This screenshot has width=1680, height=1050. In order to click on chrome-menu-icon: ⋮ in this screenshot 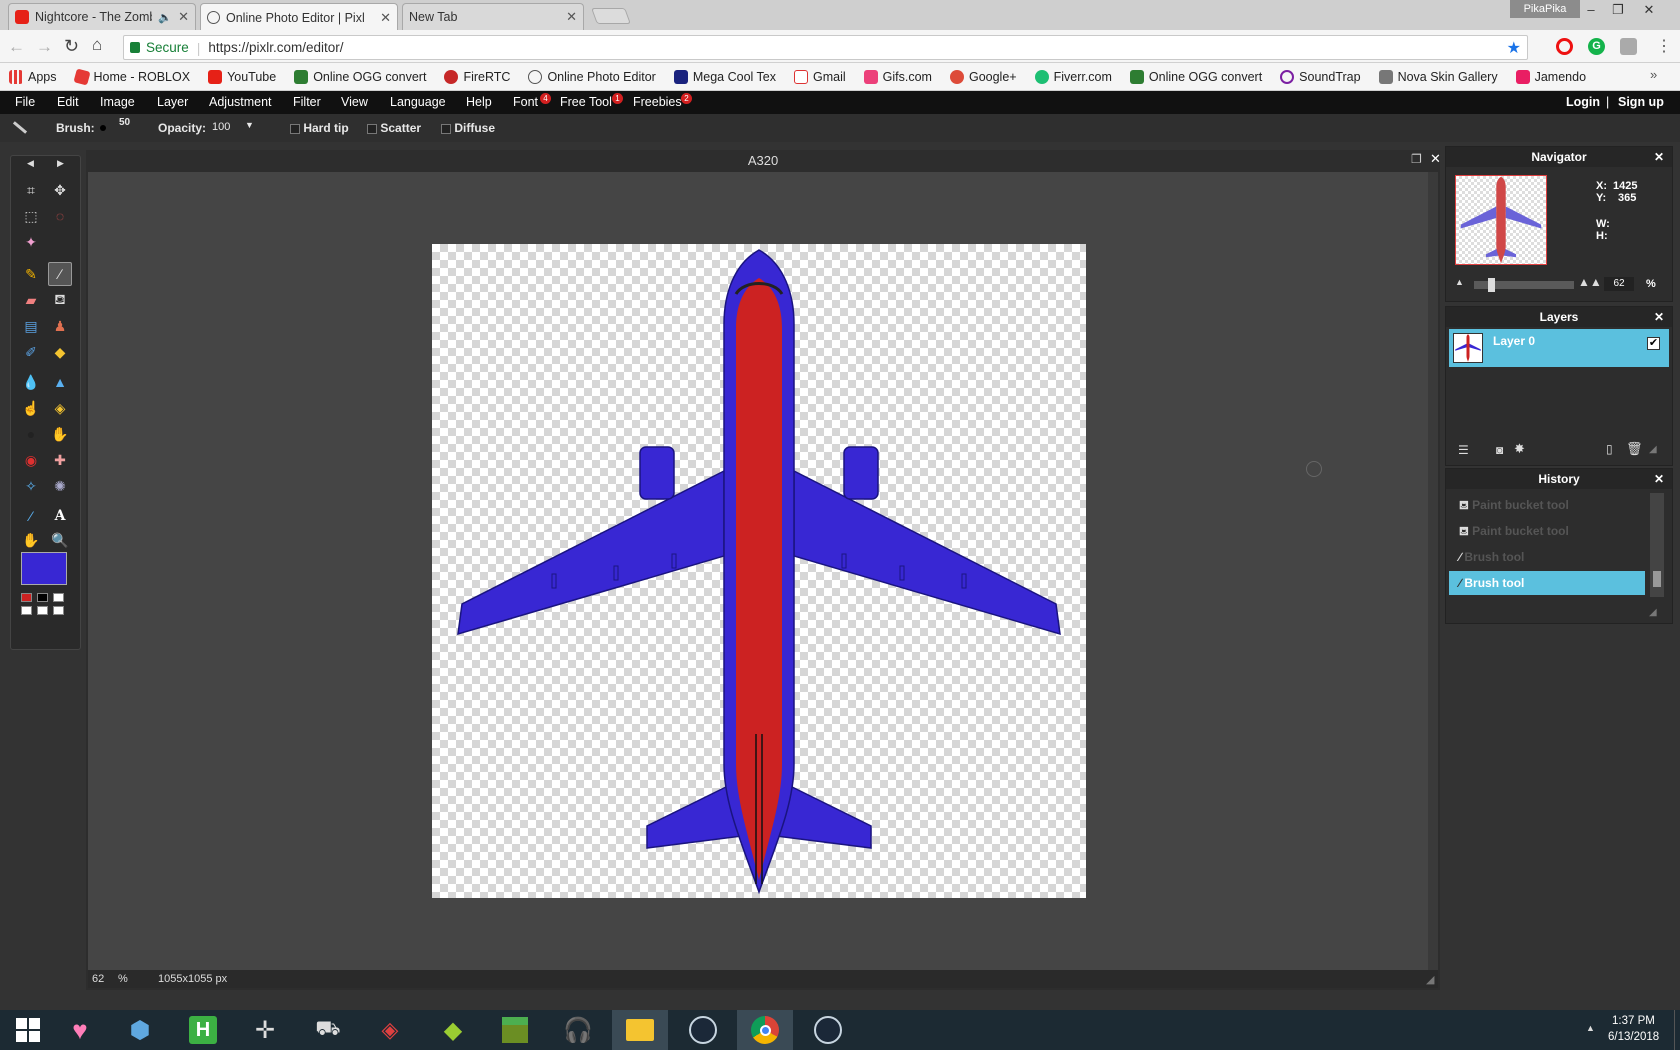, I will do `click(1664, 46)`.